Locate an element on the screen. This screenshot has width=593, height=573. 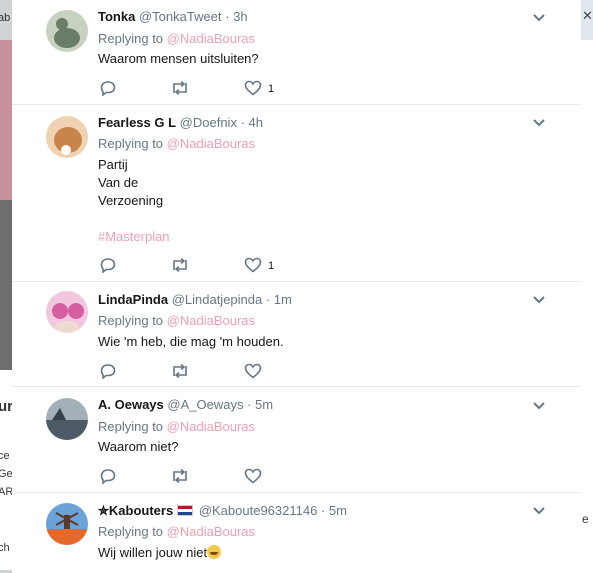
background-banner is located at coordinates (6, 120).